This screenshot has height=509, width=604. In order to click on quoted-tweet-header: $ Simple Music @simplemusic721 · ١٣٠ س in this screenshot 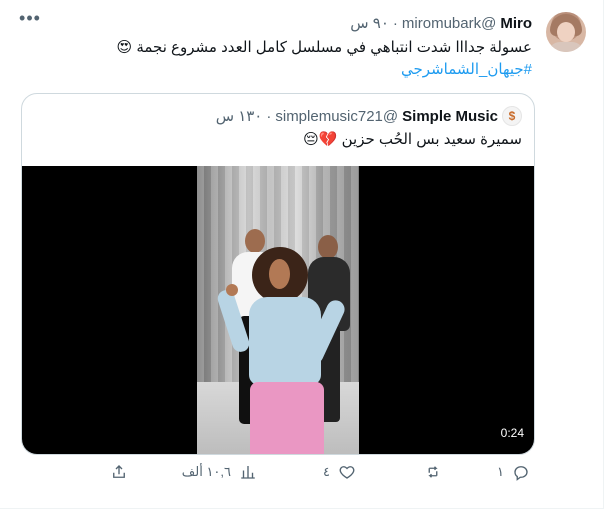, I will do `click(369, 116)`.